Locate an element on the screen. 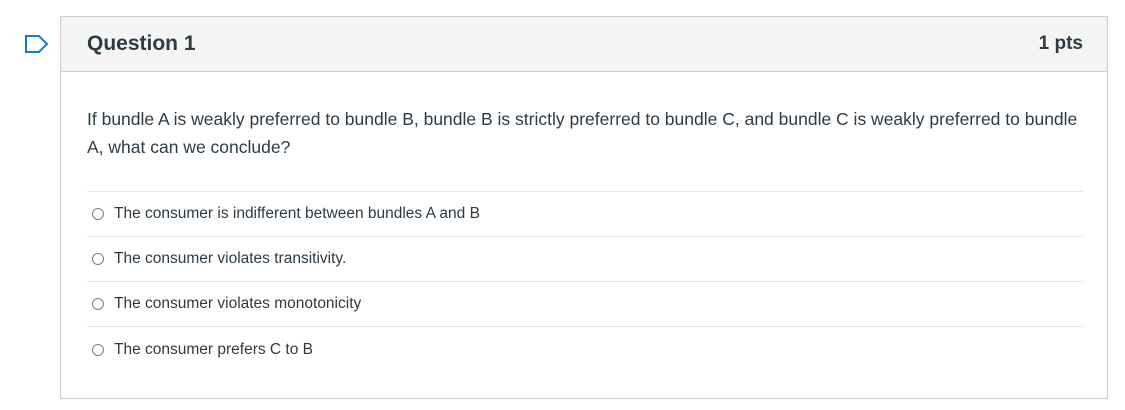  question-title: Question 1 is located at coordinates (141, 43).